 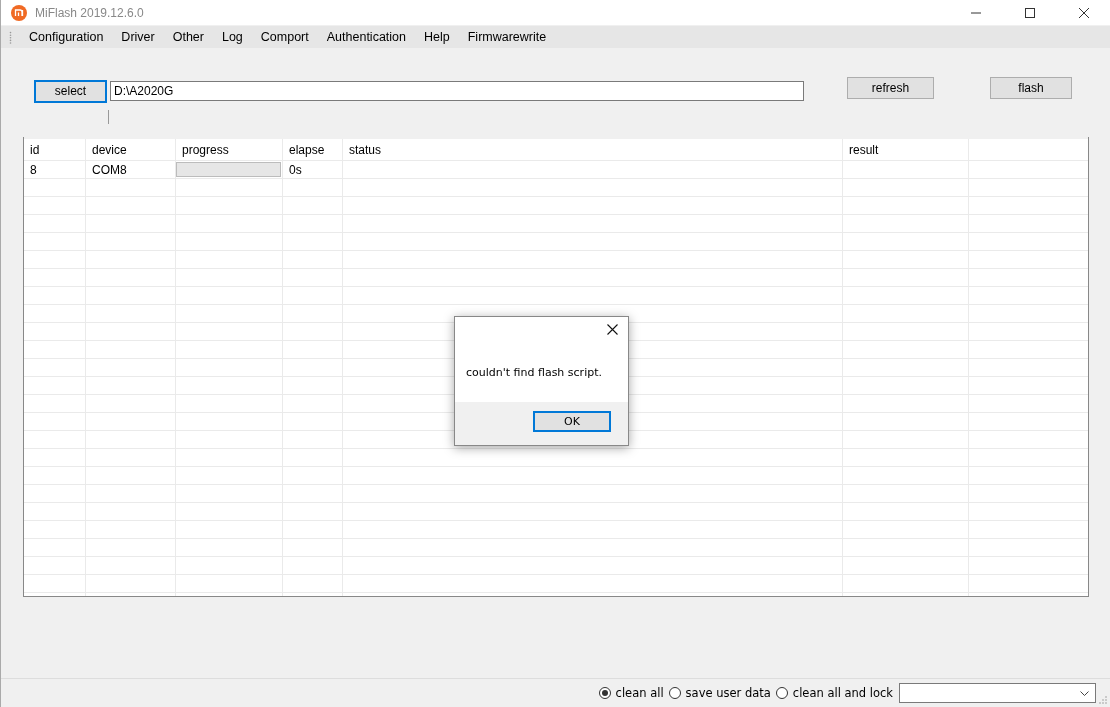 I want to click on menu-item: Authentication, so click(x=366, y=37).